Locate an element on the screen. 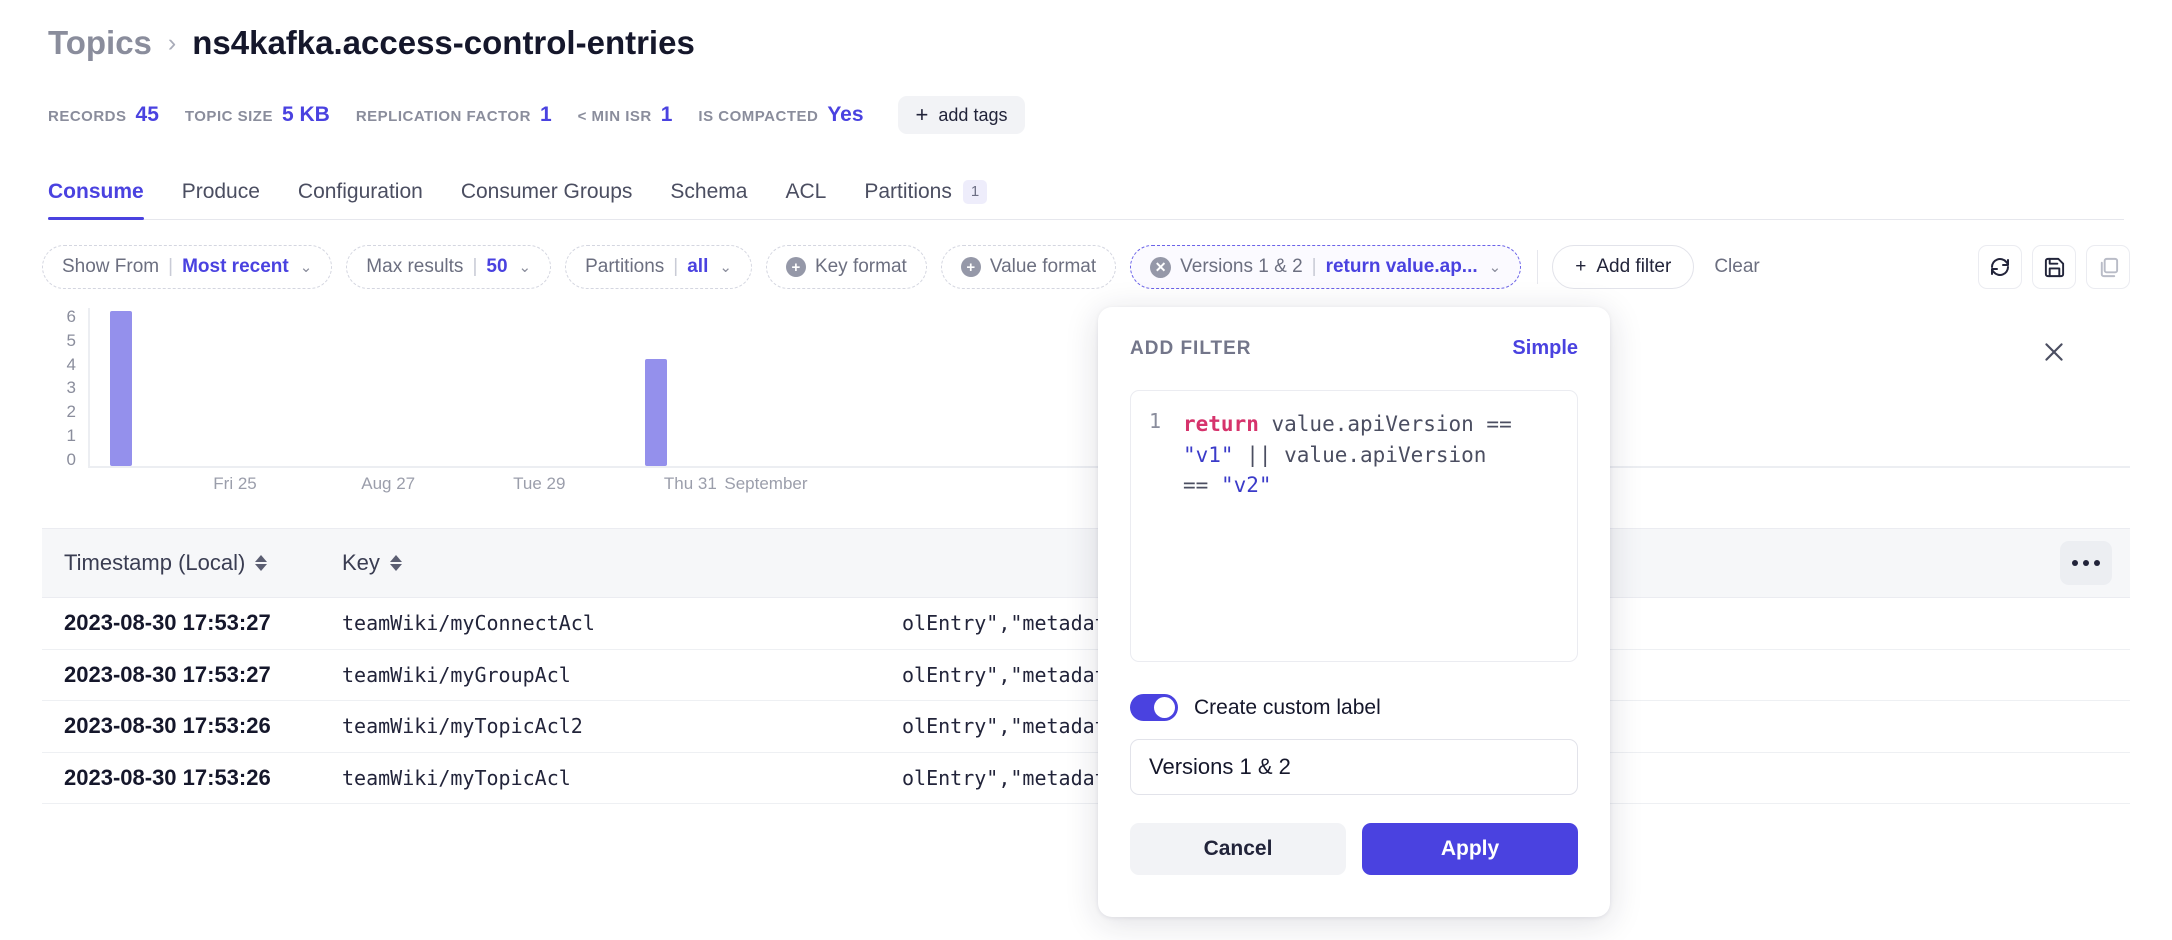 This screenshot has height=940, width=2172. max-results-label: Max results is located at coordinates (415, 266).